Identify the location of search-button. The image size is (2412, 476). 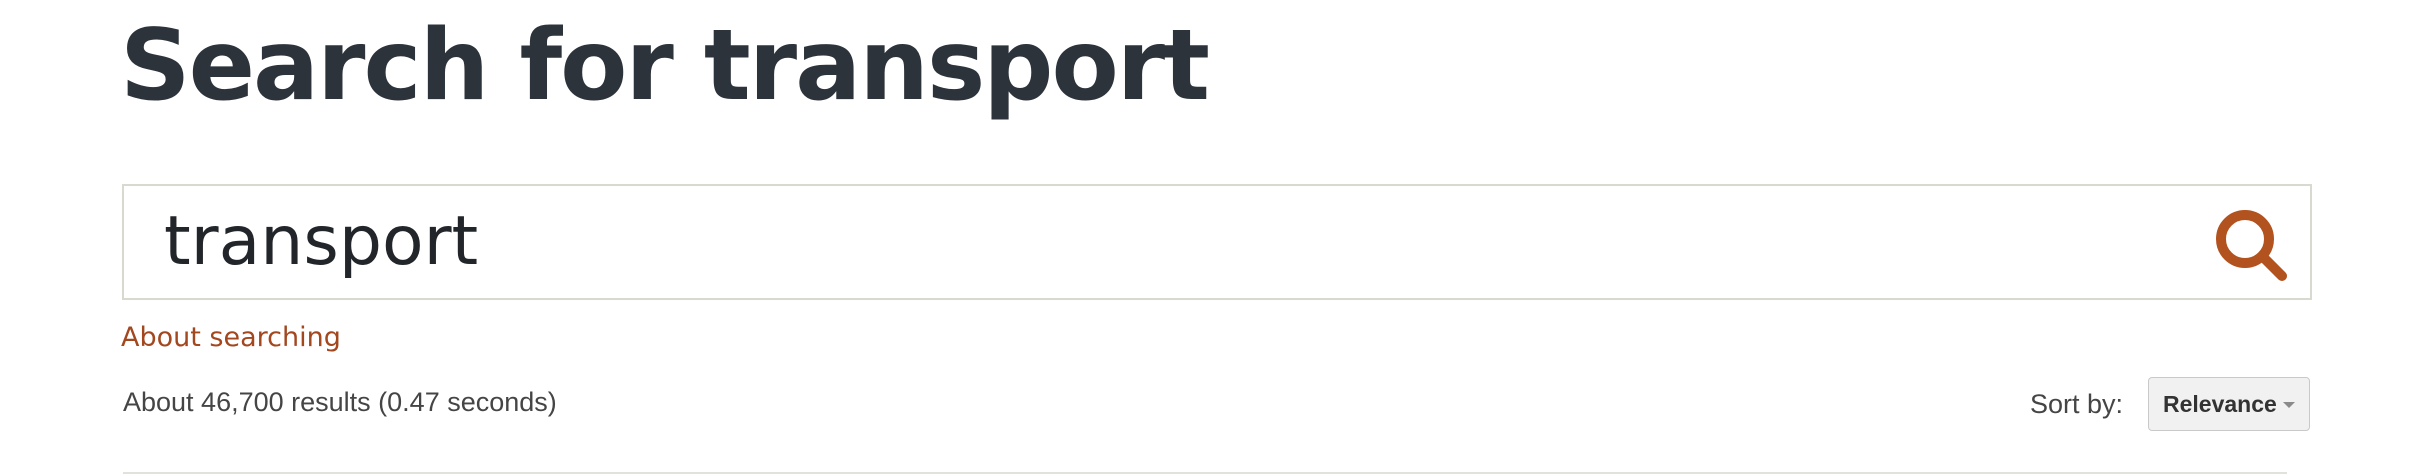
(2252, 244).